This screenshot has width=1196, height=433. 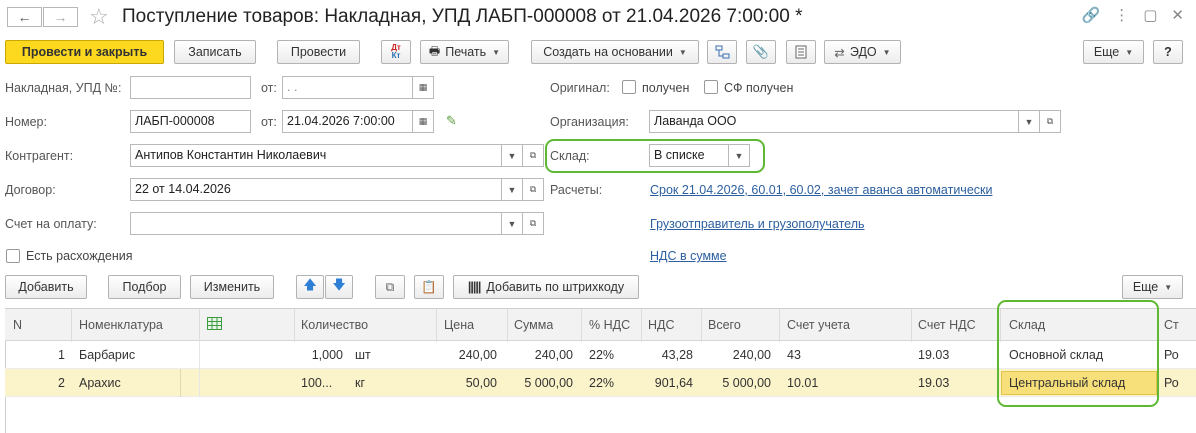 What do you see at coordinates (1152, 287) in the screenshot?
I see `table-more-button: Еще ▼` at bounding box center [1152, 287].